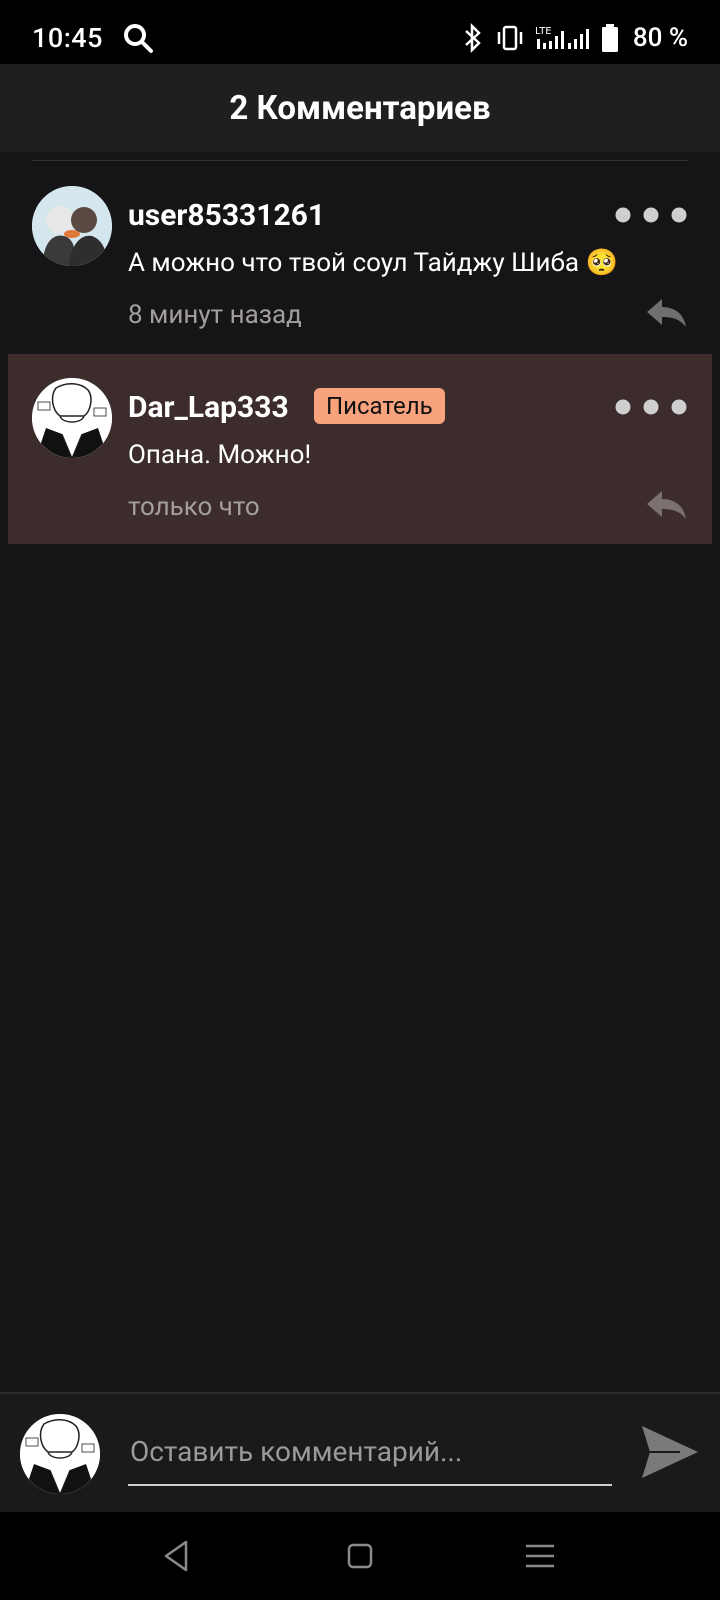  What do you see at coordinates (226, 215) in the screenshot?
I see `comment-username: user85331261` at bounding box center [226, 215].